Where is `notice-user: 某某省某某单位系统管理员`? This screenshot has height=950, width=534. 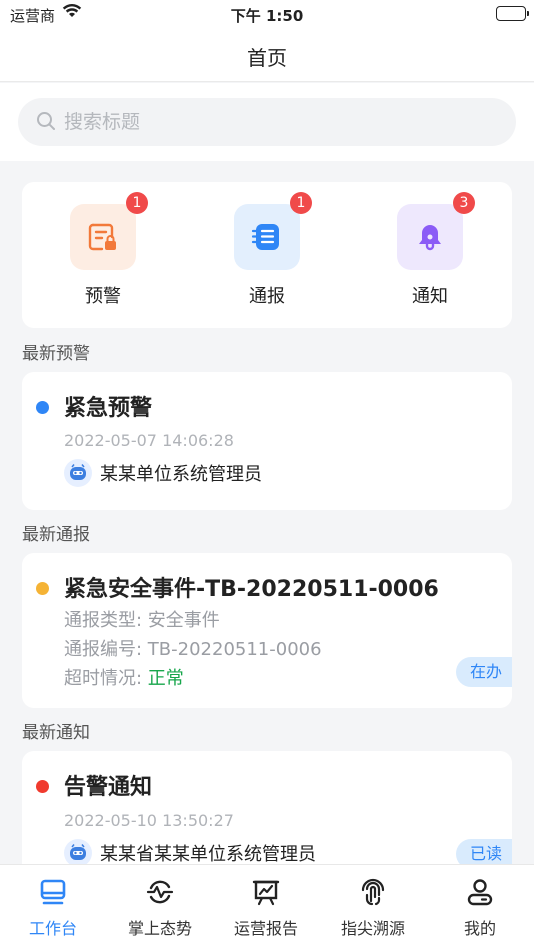 notice-user: 某某省某某单位系统管理员 is located at coordinates (190, 853).